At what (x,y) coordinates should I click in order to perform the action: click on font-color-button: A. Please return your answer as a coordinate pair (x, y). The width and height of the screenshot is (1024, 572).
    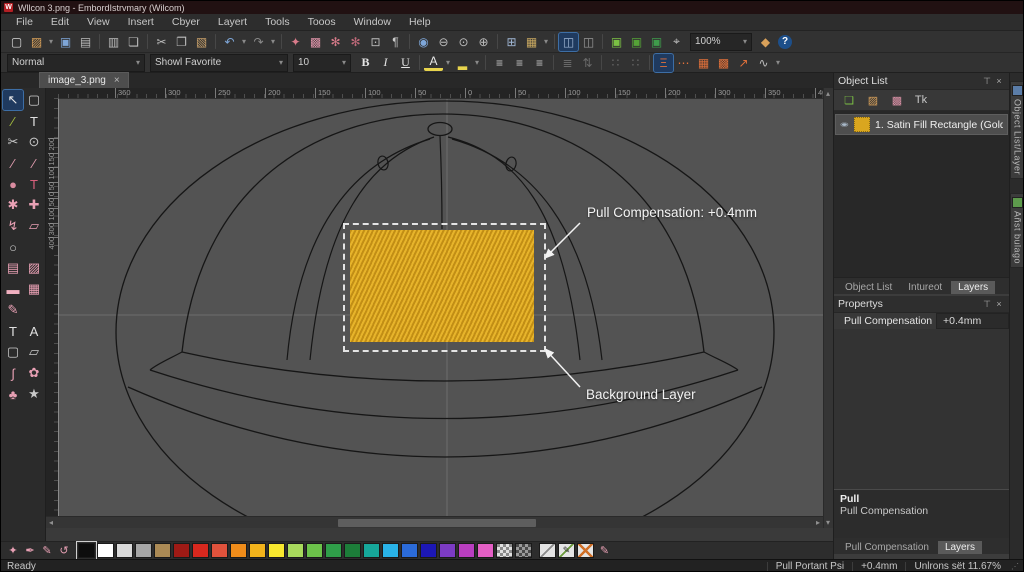
    Looking at the image, I should click on (433, 62).